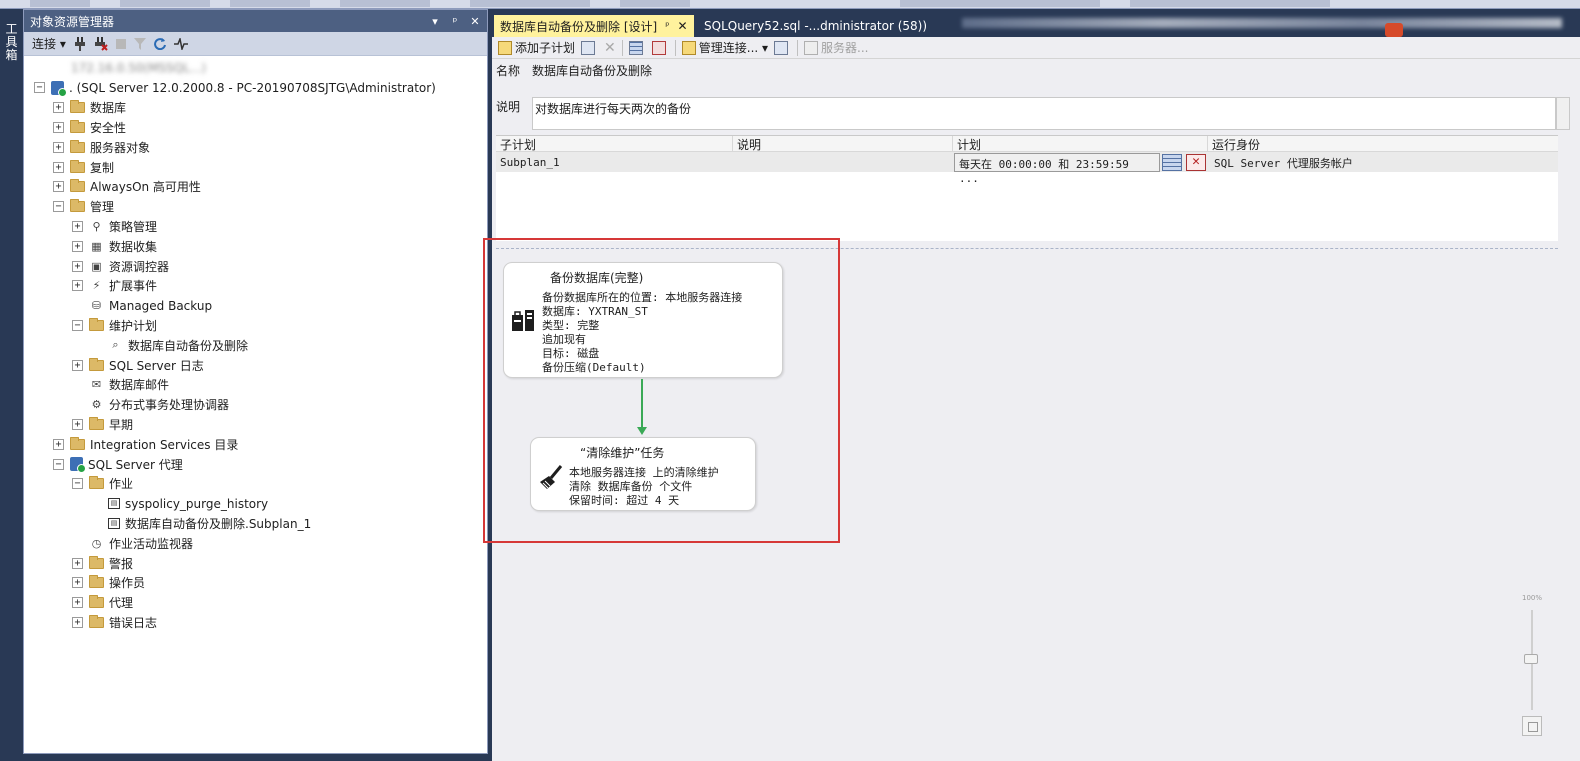 The image size is (1580, 761). What do you see at coordinates (133, 325) in the screenshot?
I see `tree-node-label: 维护计划` at bounding box center [133, 325].